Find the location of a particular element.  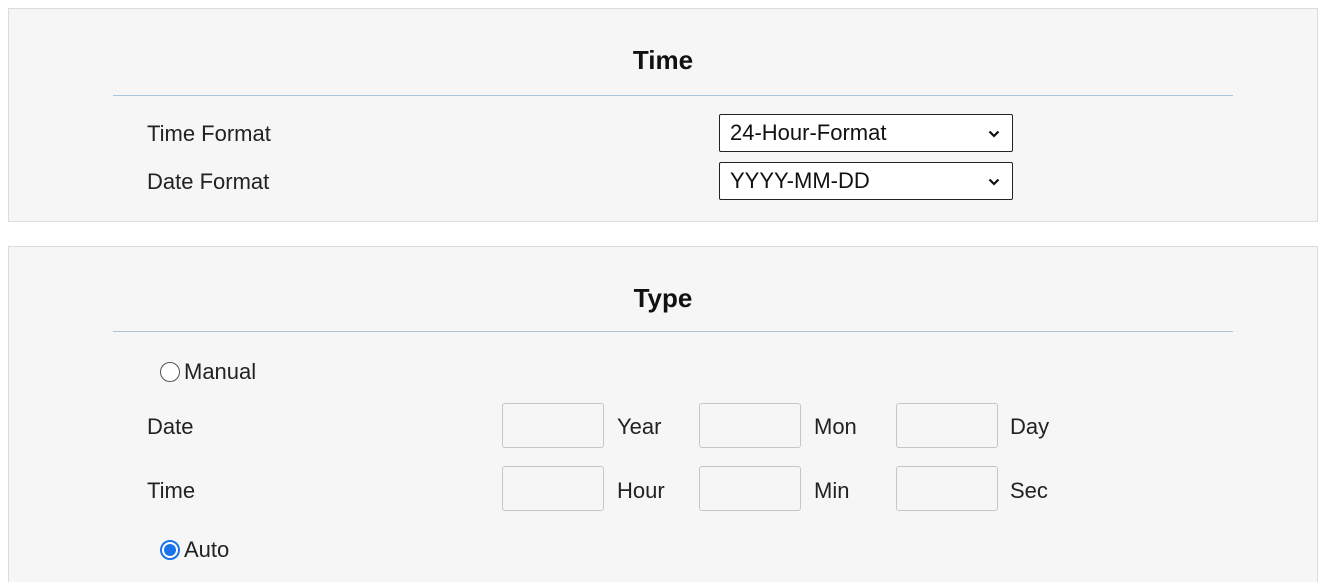

manual-radio-label: Manual is located at coordinates (220, 371).